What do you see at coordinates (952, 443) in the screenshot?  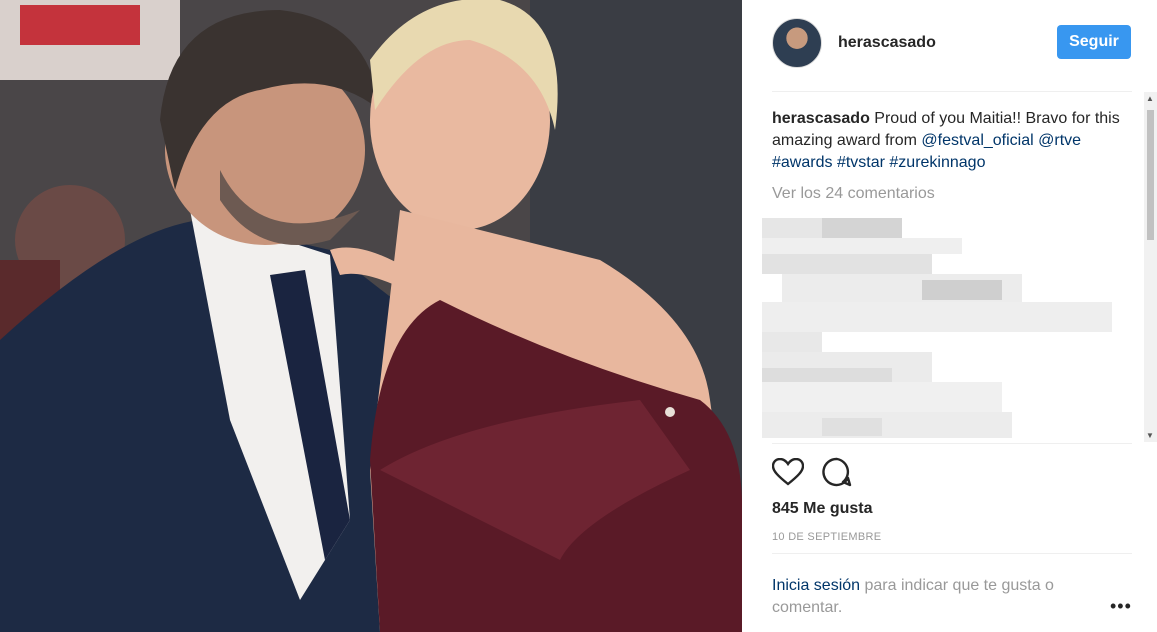 I see `comments-divider` at bounding box center [952, 443].